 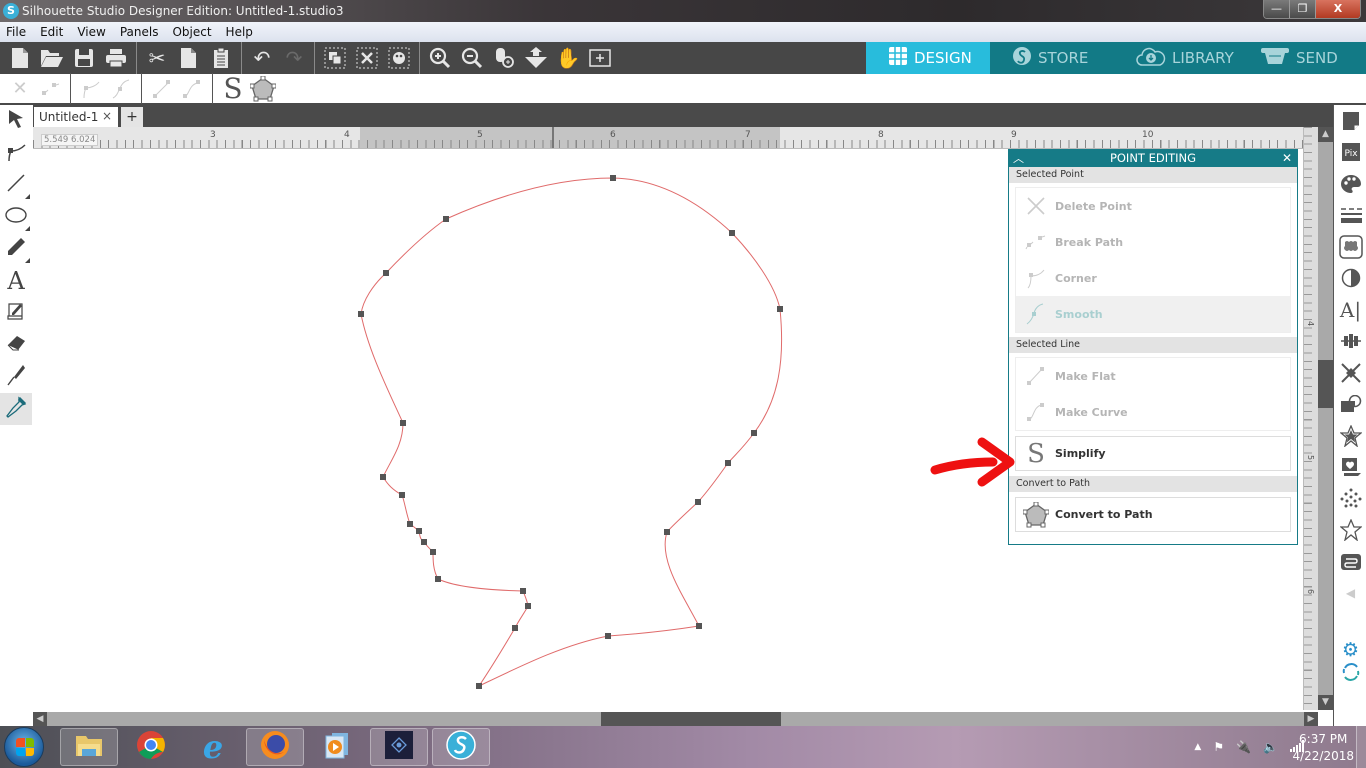 I want to click on taskbar-silhouette-studio, so click(x=461, y=747).